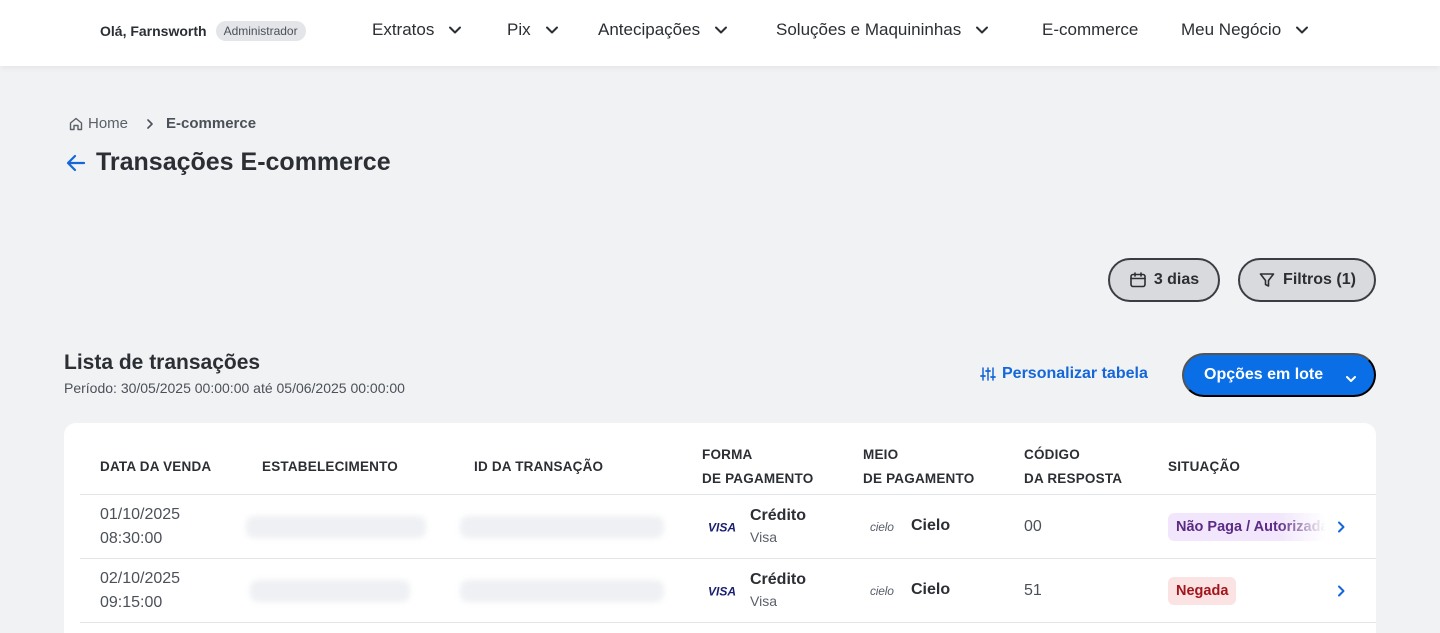 The image size is (1440, 633). Describe the element at coordinates (519, 29) in the screenshot. I see `nav-item-label: Pix` at that location.